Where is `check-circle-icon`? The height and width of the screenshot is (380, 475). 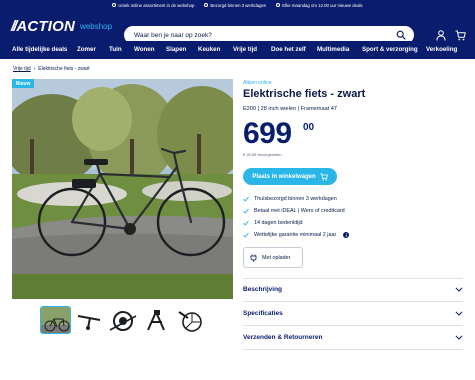
check-circle-icon is located at coordinates (114, 5).